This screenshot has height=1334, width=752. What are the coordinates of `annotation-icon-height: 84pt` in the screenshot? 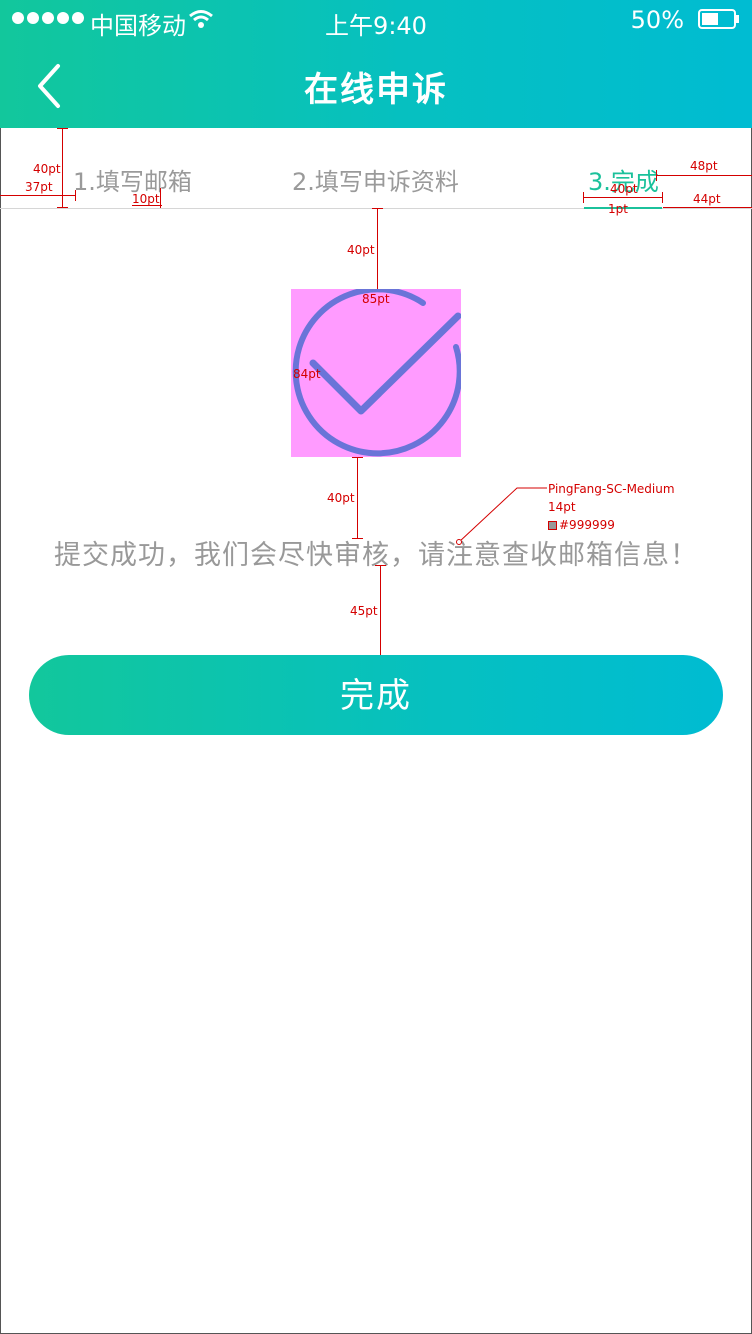 It's located at (307, 374).